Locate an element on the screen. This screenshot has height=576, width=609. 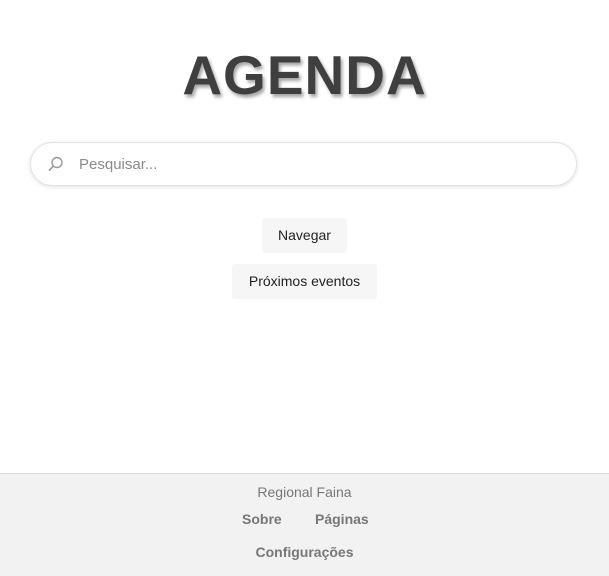
search-bar is located at coordinates (303, 164).